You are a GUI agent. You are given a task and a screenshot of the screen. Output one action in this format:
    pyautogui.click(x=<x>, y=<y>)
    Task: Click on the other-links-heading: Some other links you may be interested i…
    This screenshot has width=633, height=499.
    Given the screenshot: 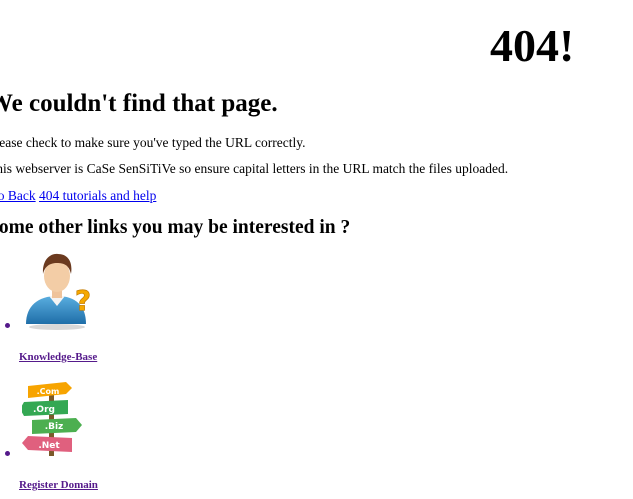 What is the action you would take?
    pyautogui.click(x=175, y=227)
    